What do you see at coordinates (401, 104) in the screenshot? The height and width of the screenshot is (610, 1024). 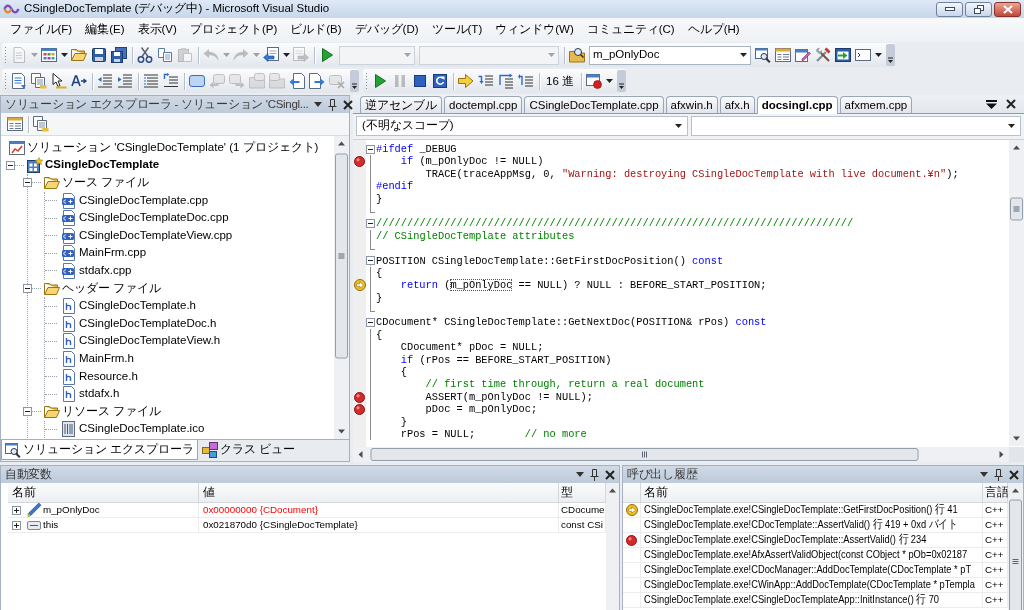 I see `editor-tab: 逆アセンブル` at bounding box center [401, 104].